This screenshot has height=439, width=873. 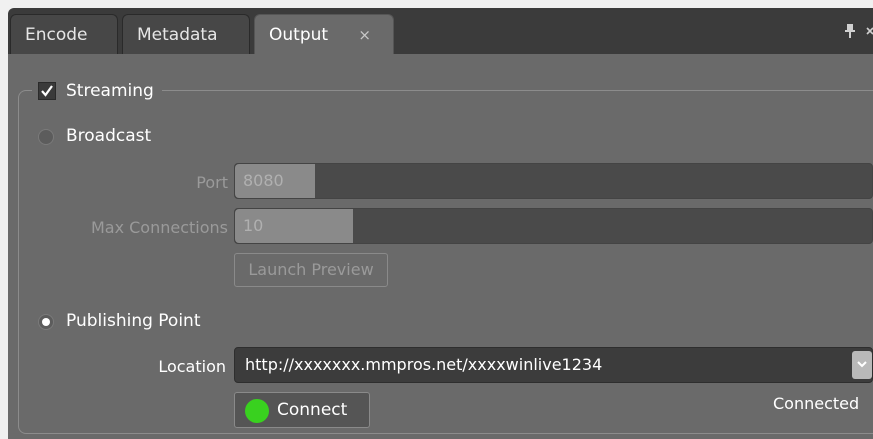 What do you see at coordinates (110, 91) in the screenshot?
I see `streaming-label: Streaming` at bounding box center [110, 91].